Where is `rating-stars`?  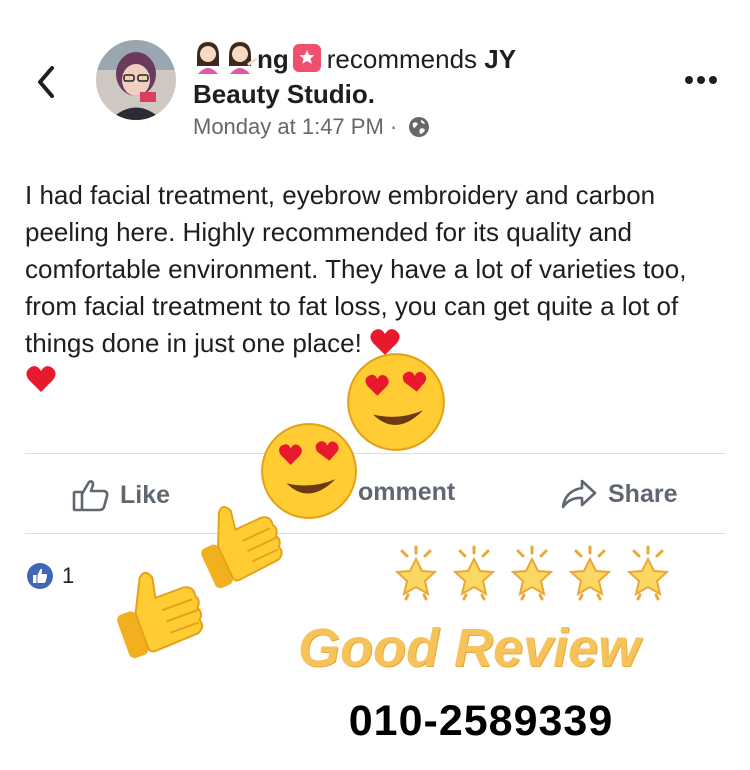 rating-stars is located at coordinates (532, 573).